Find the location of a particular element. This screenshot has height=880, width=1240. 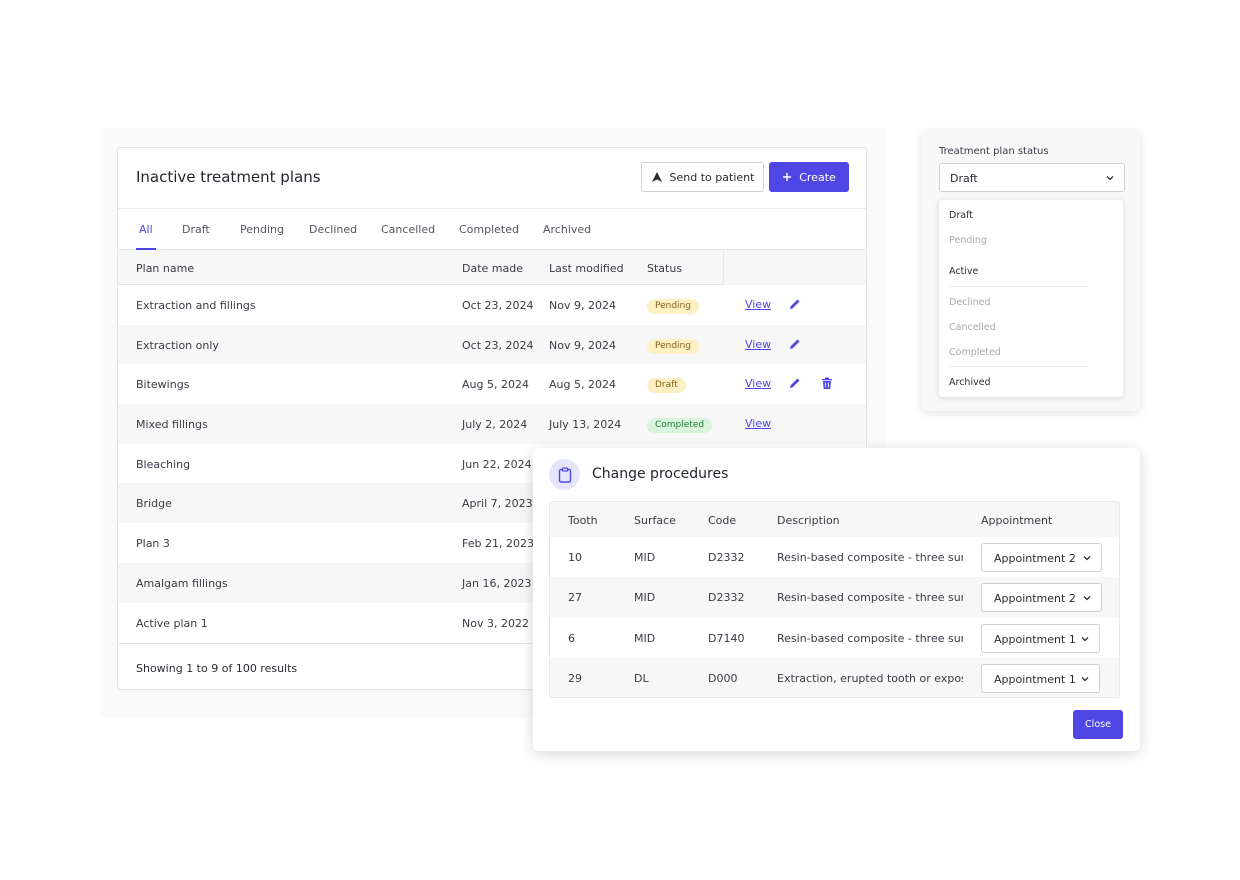

plan-name: Bitewings is located at coordinates (163, 385).